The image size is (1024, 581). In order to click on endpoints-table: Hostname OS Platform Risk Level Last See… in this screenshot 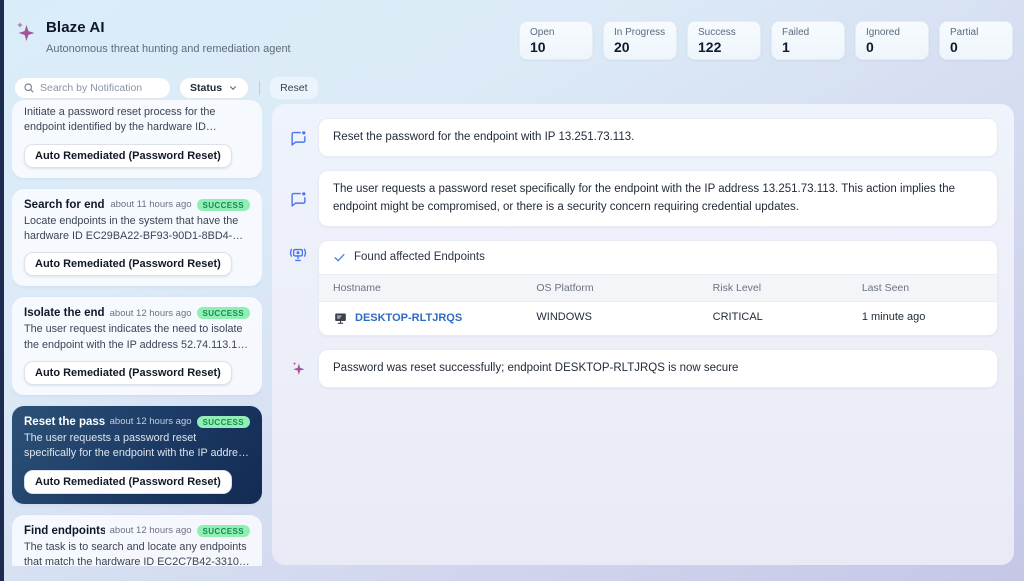, I will do `click(658, 304)`.